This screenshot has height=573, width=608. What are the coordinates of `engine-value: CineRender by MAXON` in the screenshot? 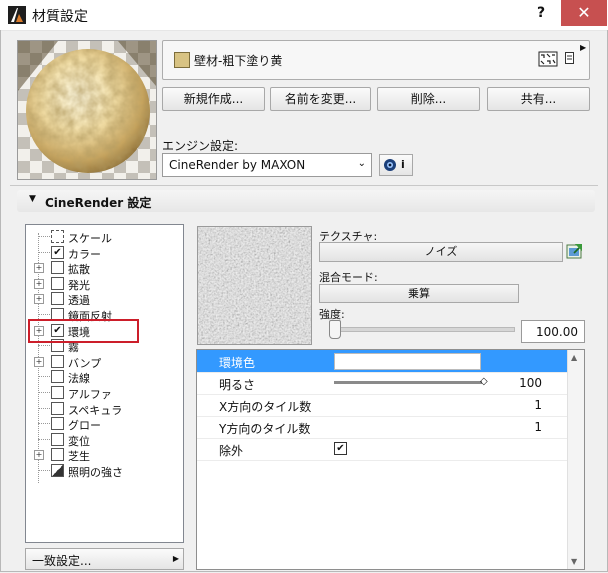 It's located at (237, 165).